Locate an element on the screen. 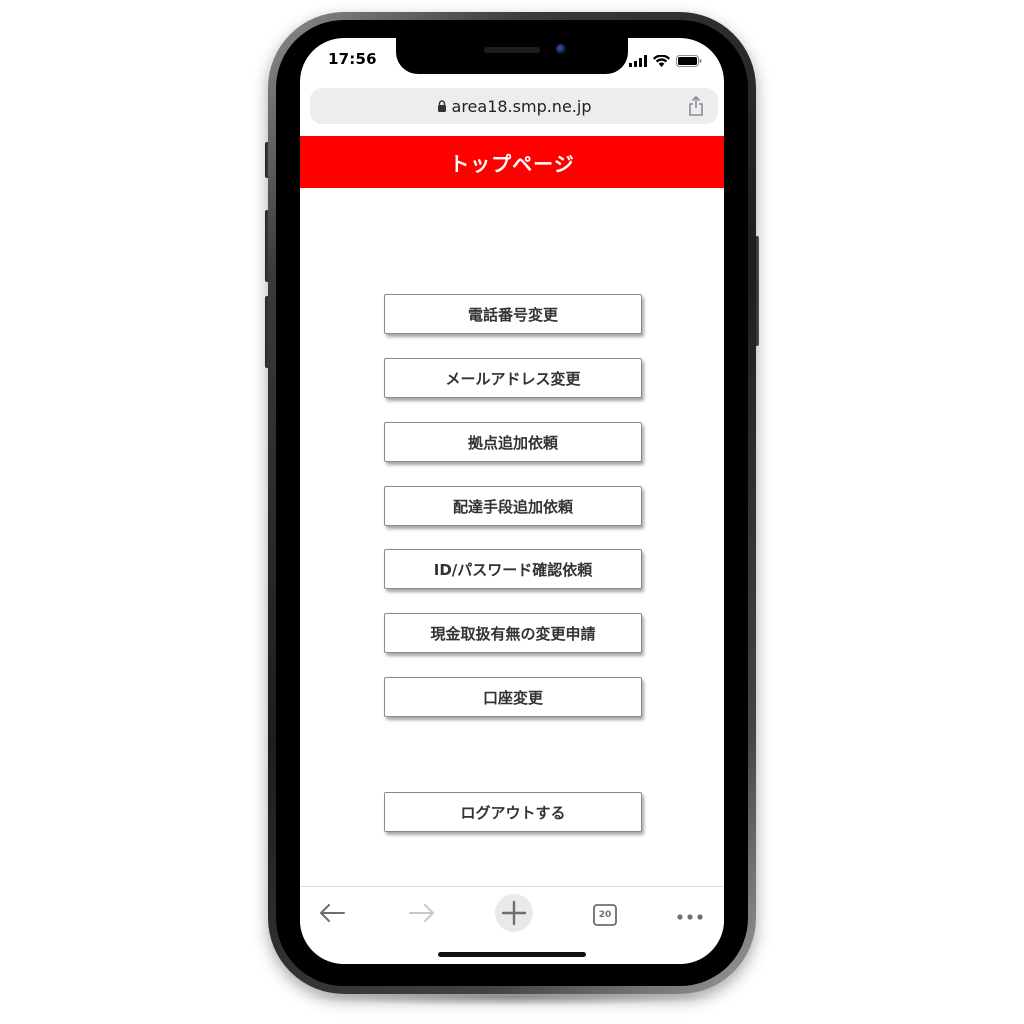  cash-handling-change-button: 現金取扱有無の変更申請 is located at coordinates (513, 633).